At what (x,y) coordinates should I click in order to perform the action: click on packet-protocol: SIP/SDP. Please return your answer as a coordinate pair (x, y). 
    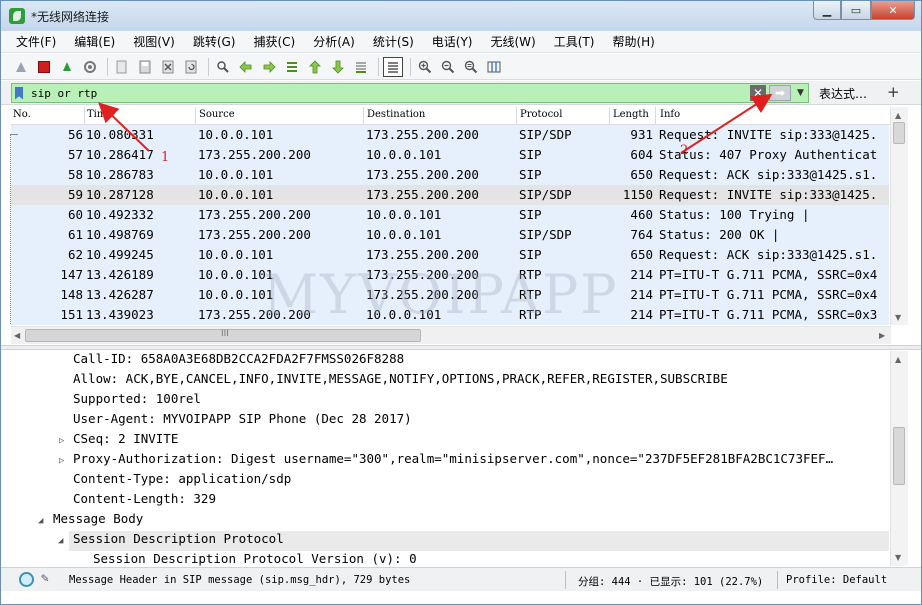
    Looking at the image, I should click on (545, 194).